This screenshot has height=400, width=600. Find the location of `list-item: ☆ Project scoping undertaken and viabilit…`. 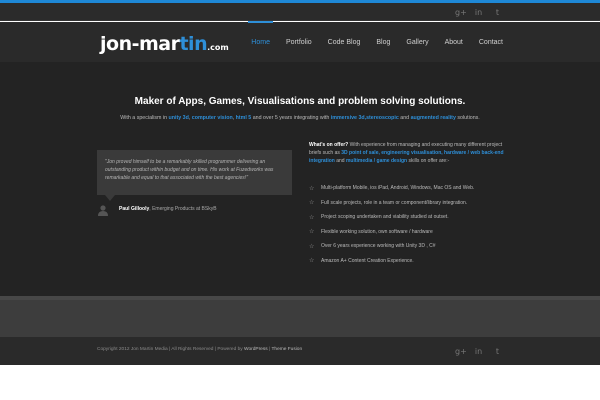

list-item: ☆ Project scoping undertaken and viabilit… is located at coordinates (379, 217).